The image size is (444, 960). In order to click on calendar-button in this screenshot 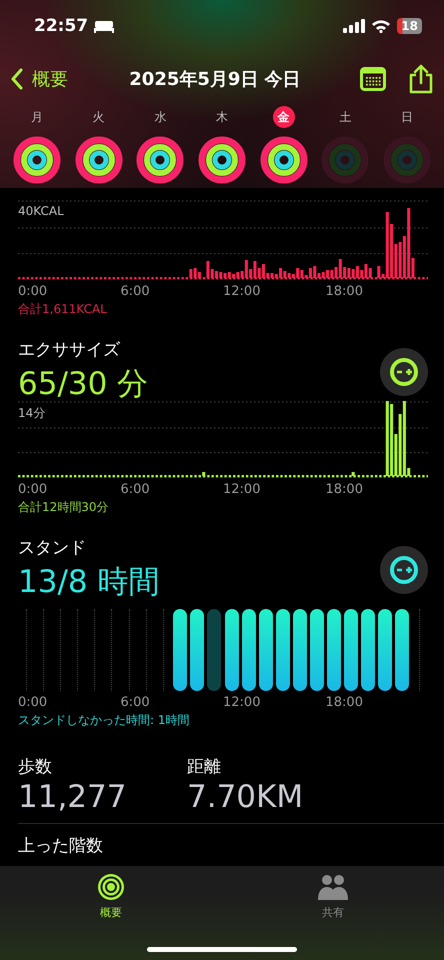, I will do `click(373, 79)`.